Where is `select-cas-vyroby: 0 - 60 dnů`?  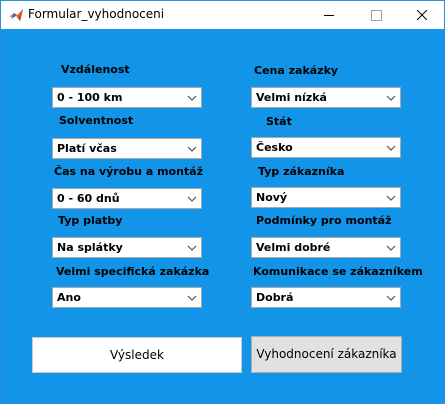
select-cas-vyroby: 0 - 60 dnů is located at coordinates (127, 198).